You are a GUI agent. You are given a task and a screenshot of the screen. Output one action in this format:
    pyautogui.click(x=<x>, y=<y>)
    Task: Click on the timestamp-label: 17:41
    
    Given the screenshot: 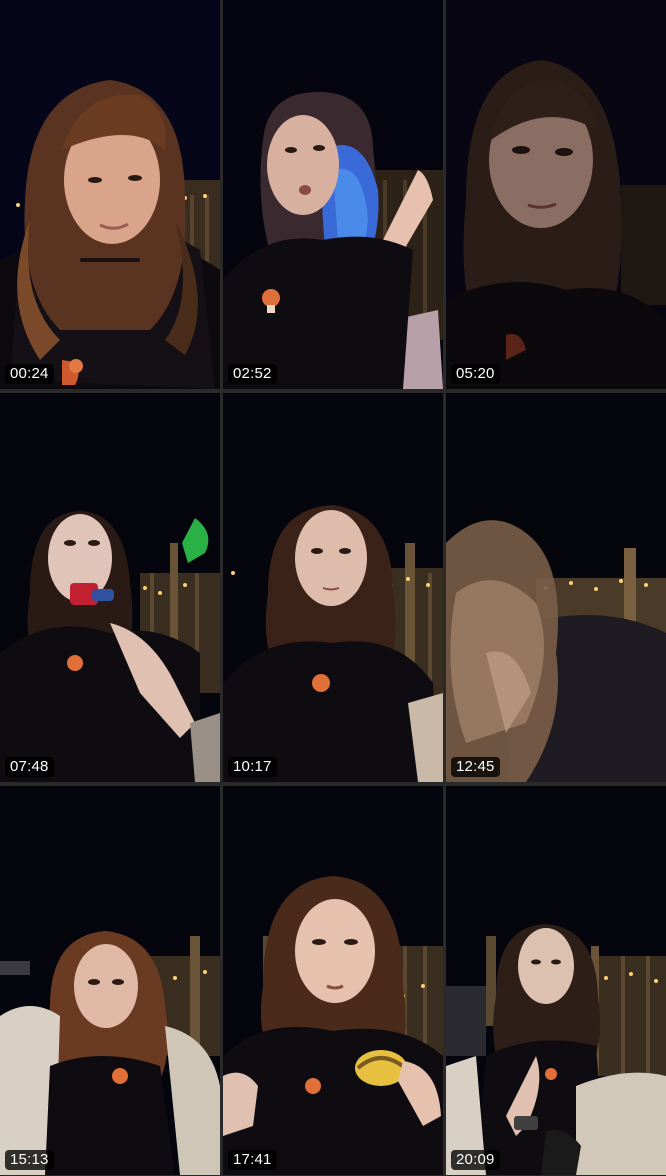 What is the action you would take?
    pyautogui.click(x=252, y=1160)
    